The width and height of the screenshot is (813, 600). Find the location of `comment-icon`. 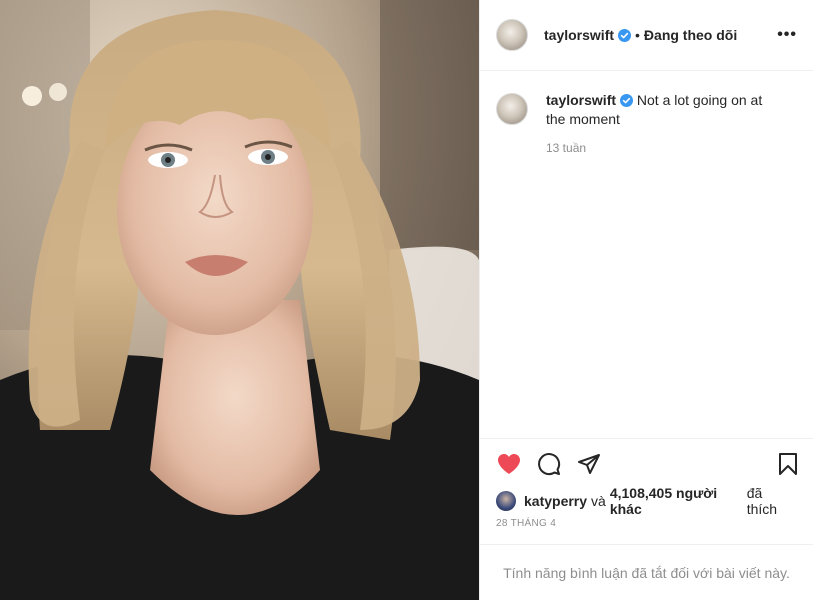

comment-icon is located at coordinates (549, 463).